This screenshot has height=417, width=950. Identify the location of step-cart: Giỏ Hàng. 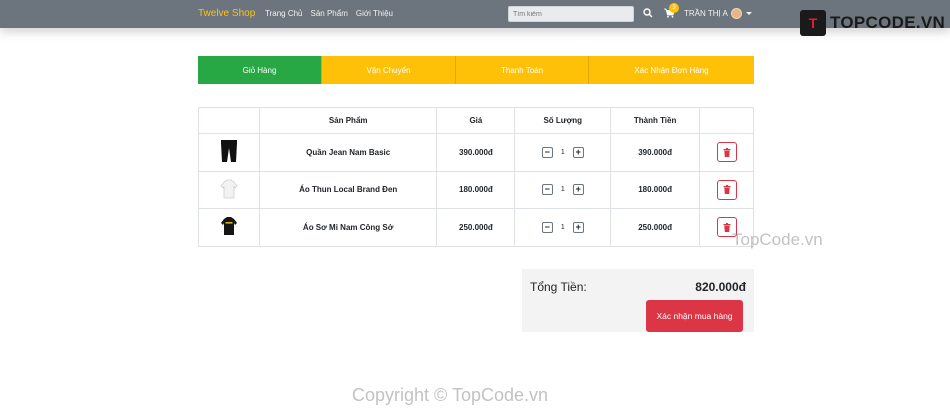
(260, 70).